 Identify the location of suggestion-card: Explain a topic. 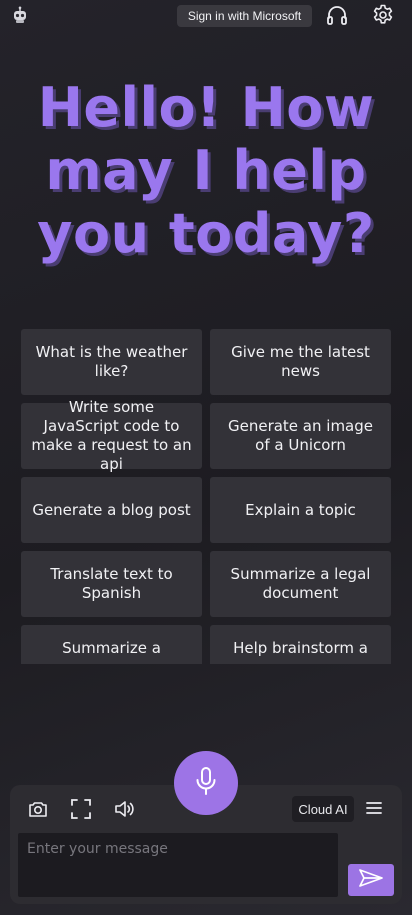
(300, 510).